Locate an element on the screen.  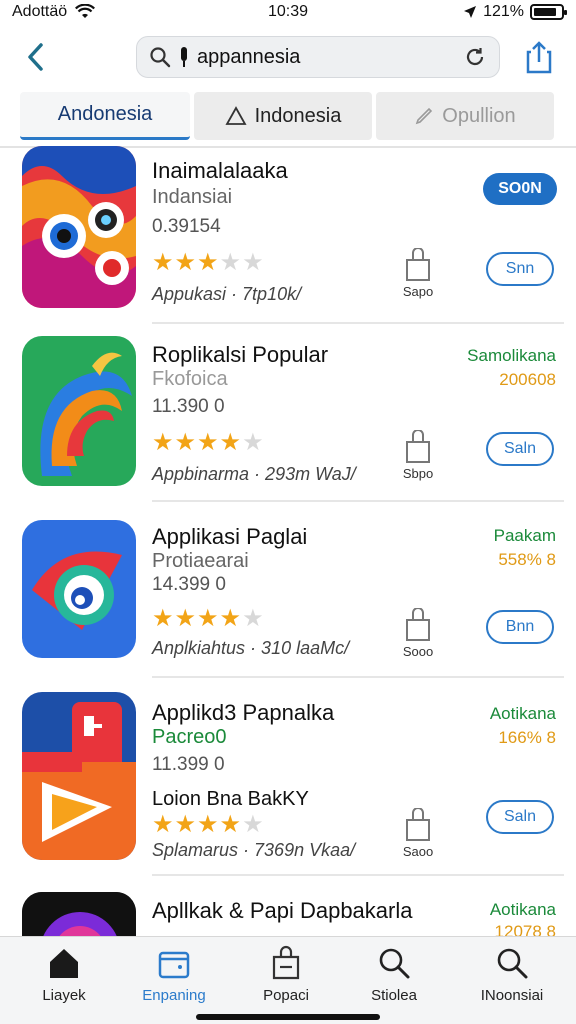
bag-label: Sbpo is located at coordinates (418, 473).